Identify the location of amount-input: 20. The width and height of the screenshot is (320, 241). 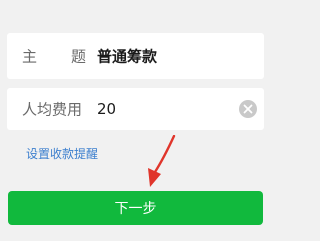
(106, 109).